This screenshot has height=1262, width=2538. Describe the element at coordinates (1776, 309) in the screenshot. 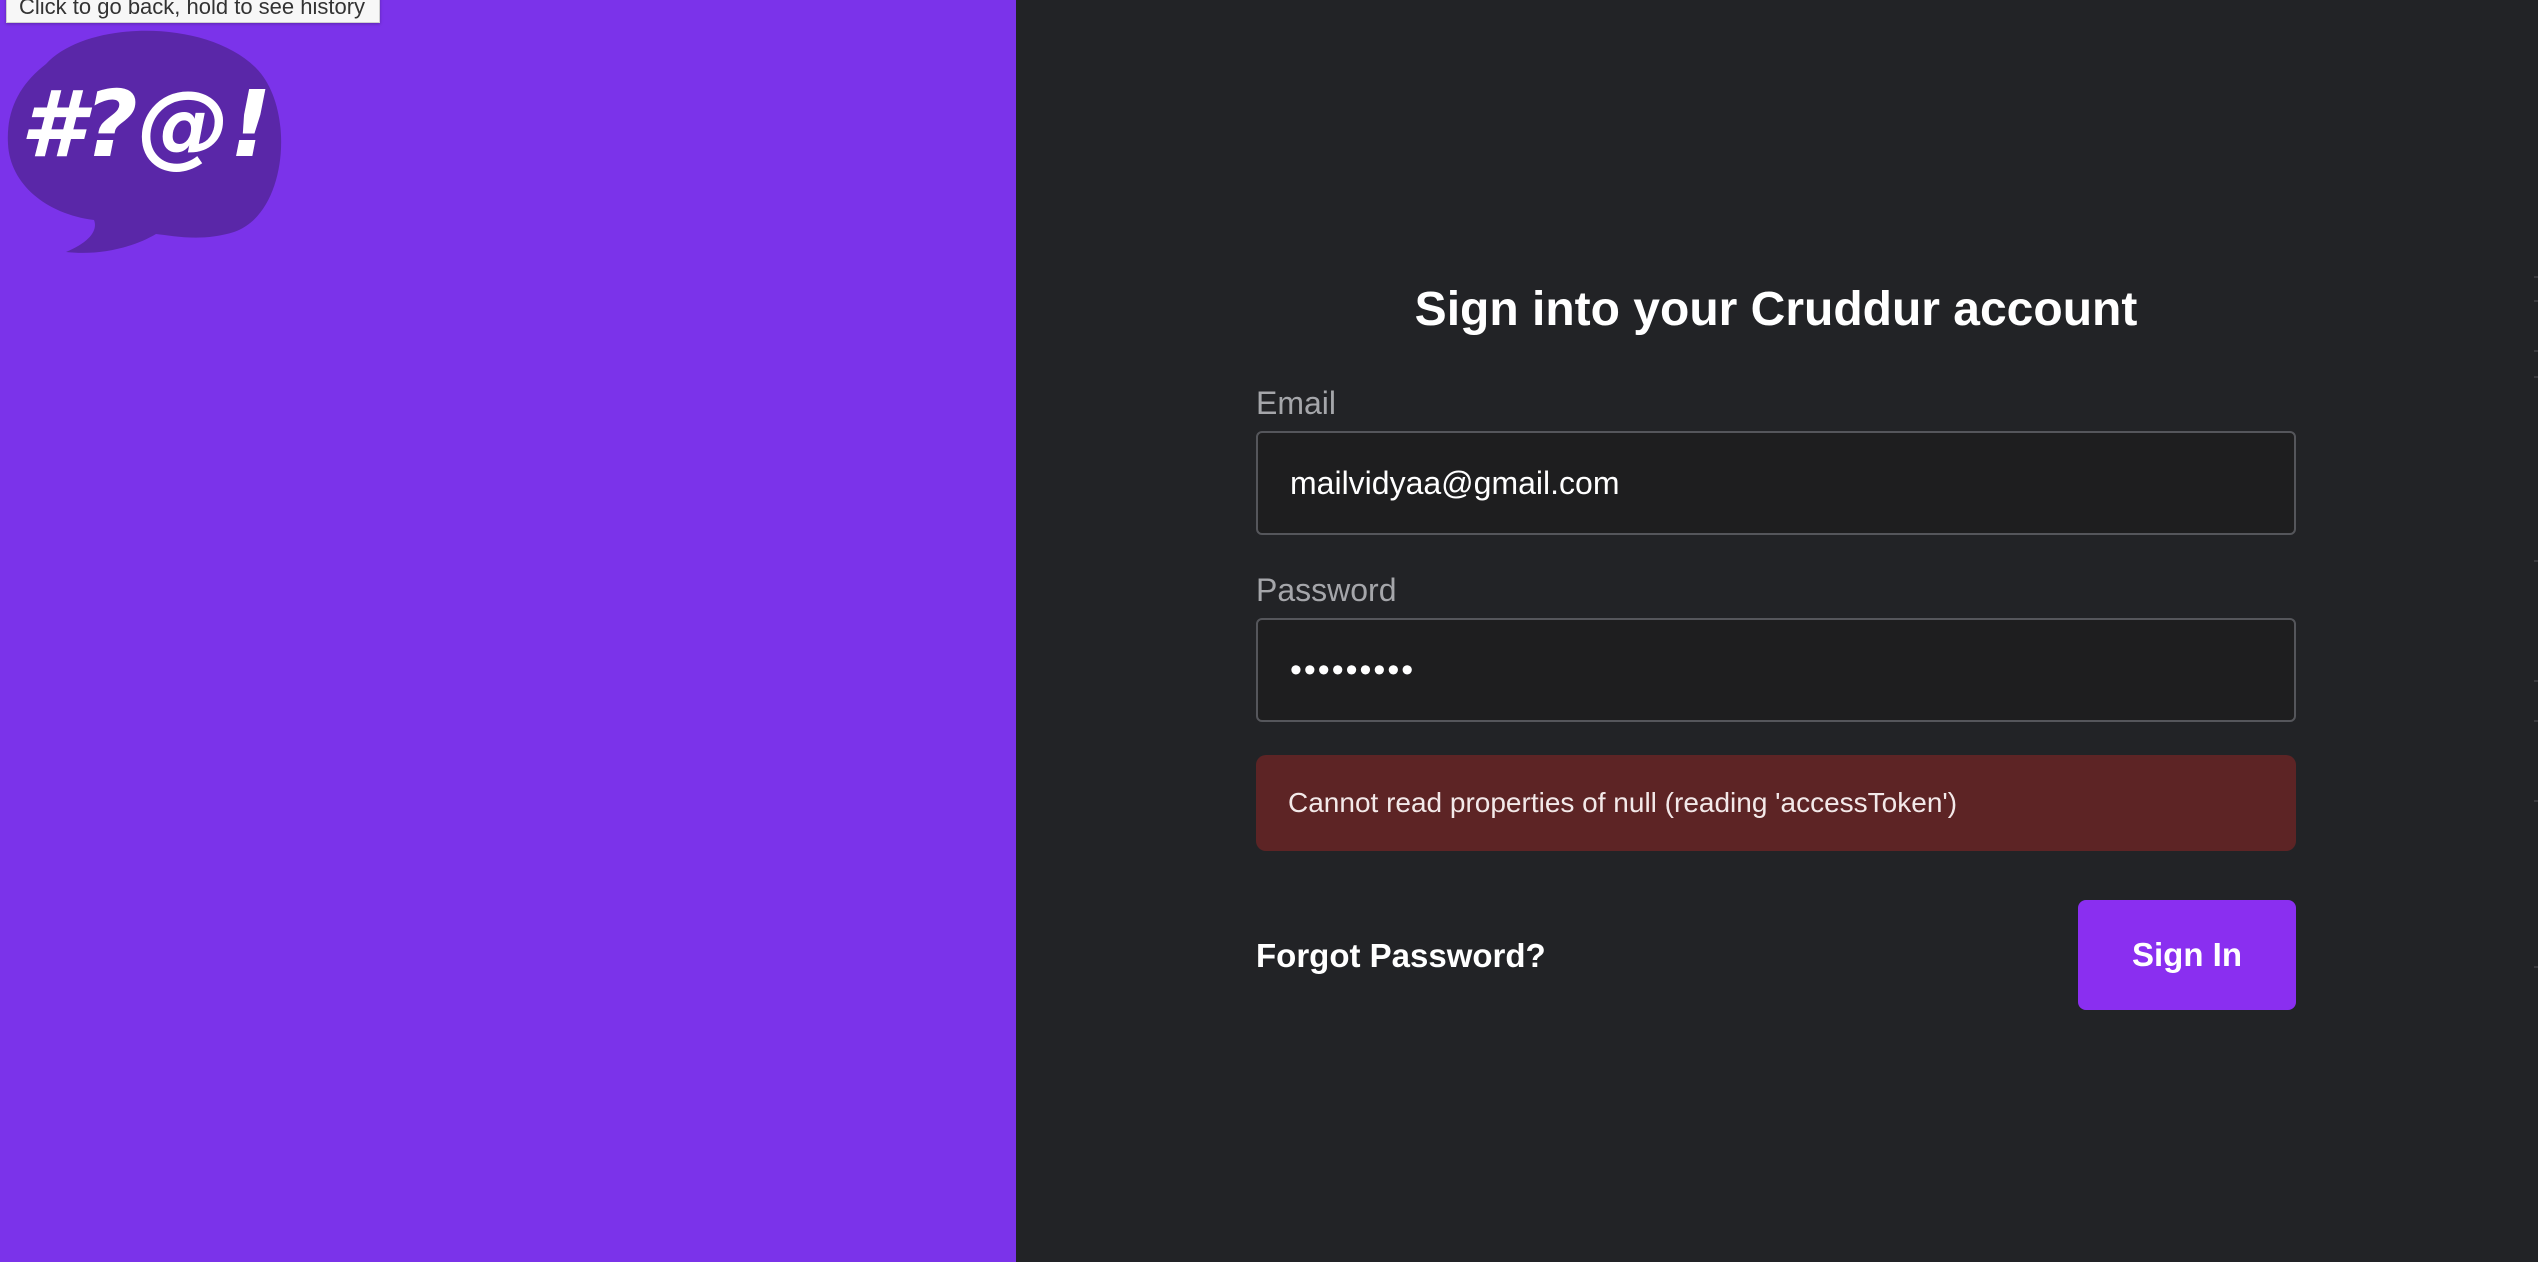

I see `page-title: Sign into your Cruddur account` at that location.